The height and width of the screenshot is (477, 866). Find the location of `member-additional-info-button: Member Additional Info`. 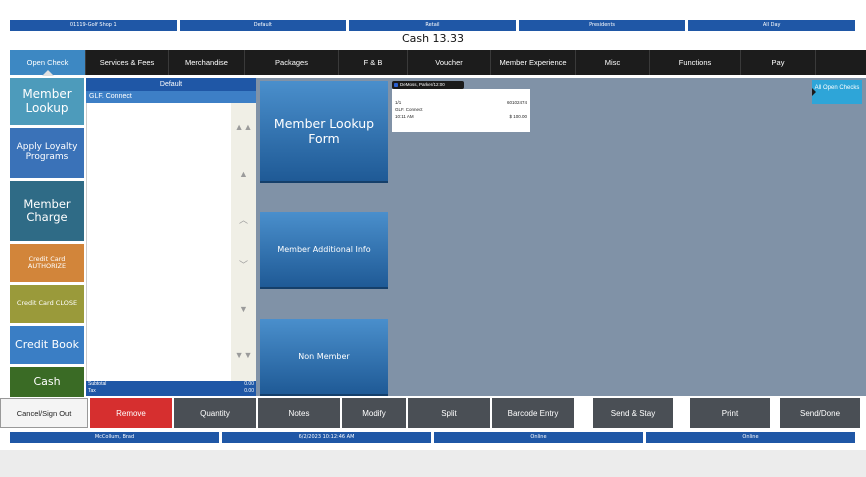

member-additional-info-button: Member Additional Info is located at coordinates (324, 250).